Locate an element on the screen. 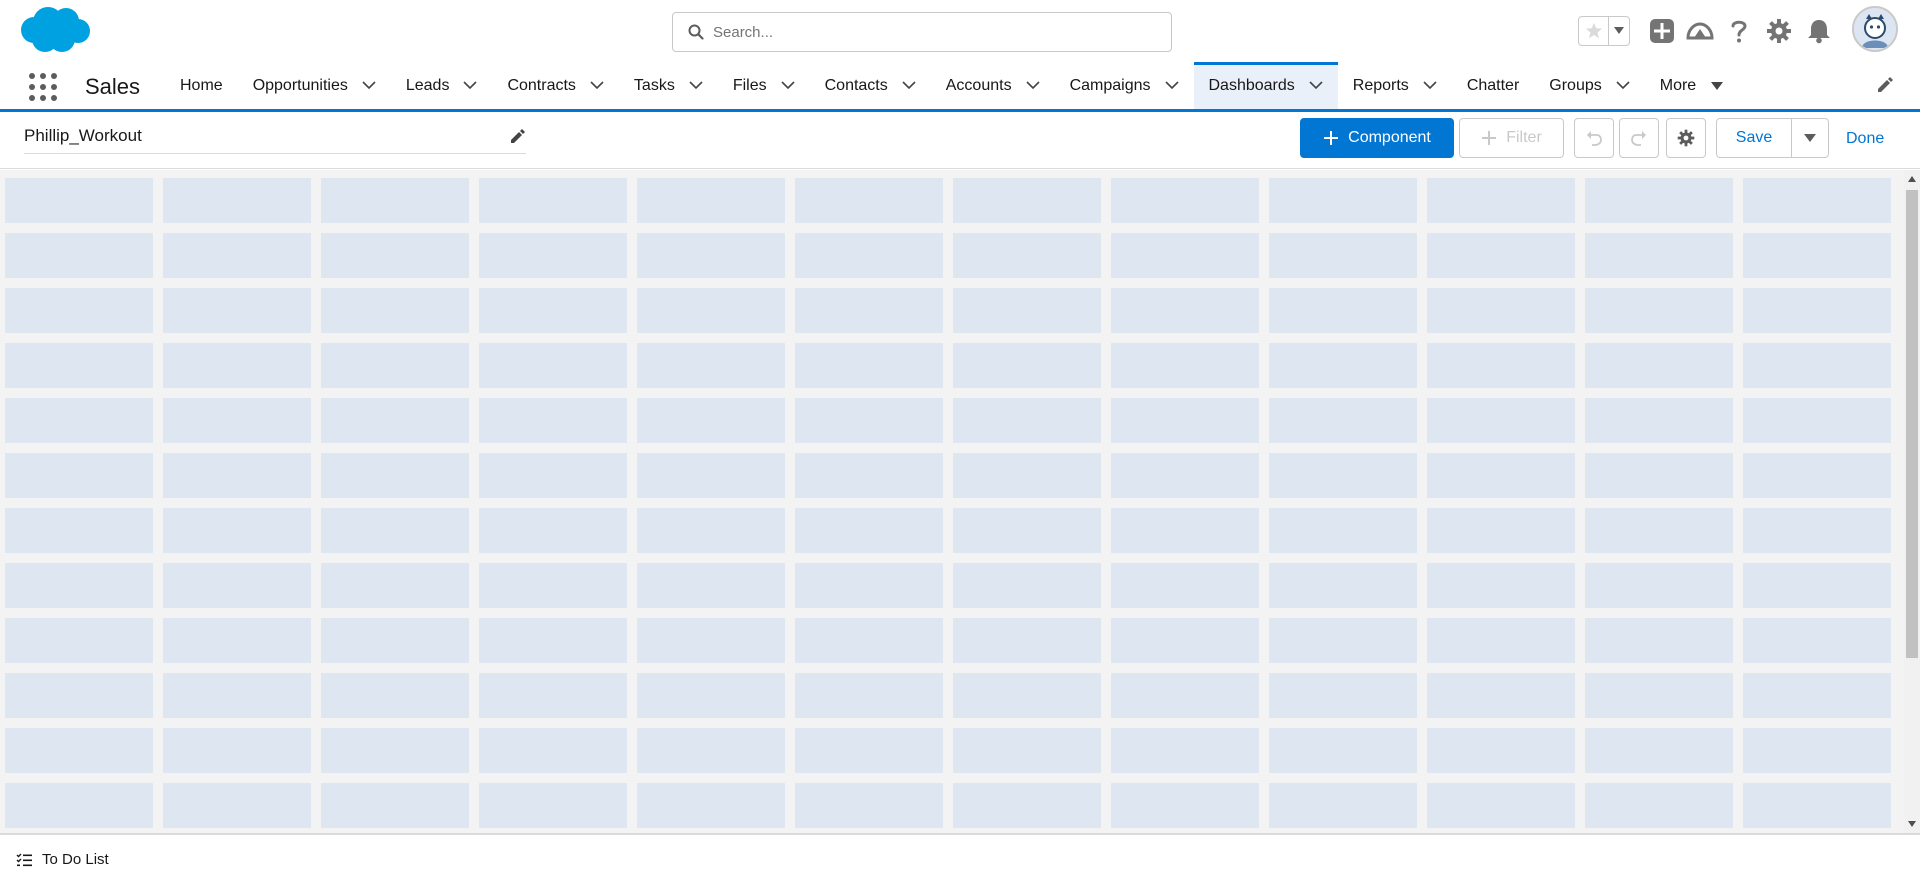  notifications-bell-icon is located at coordinates (1819, 31).